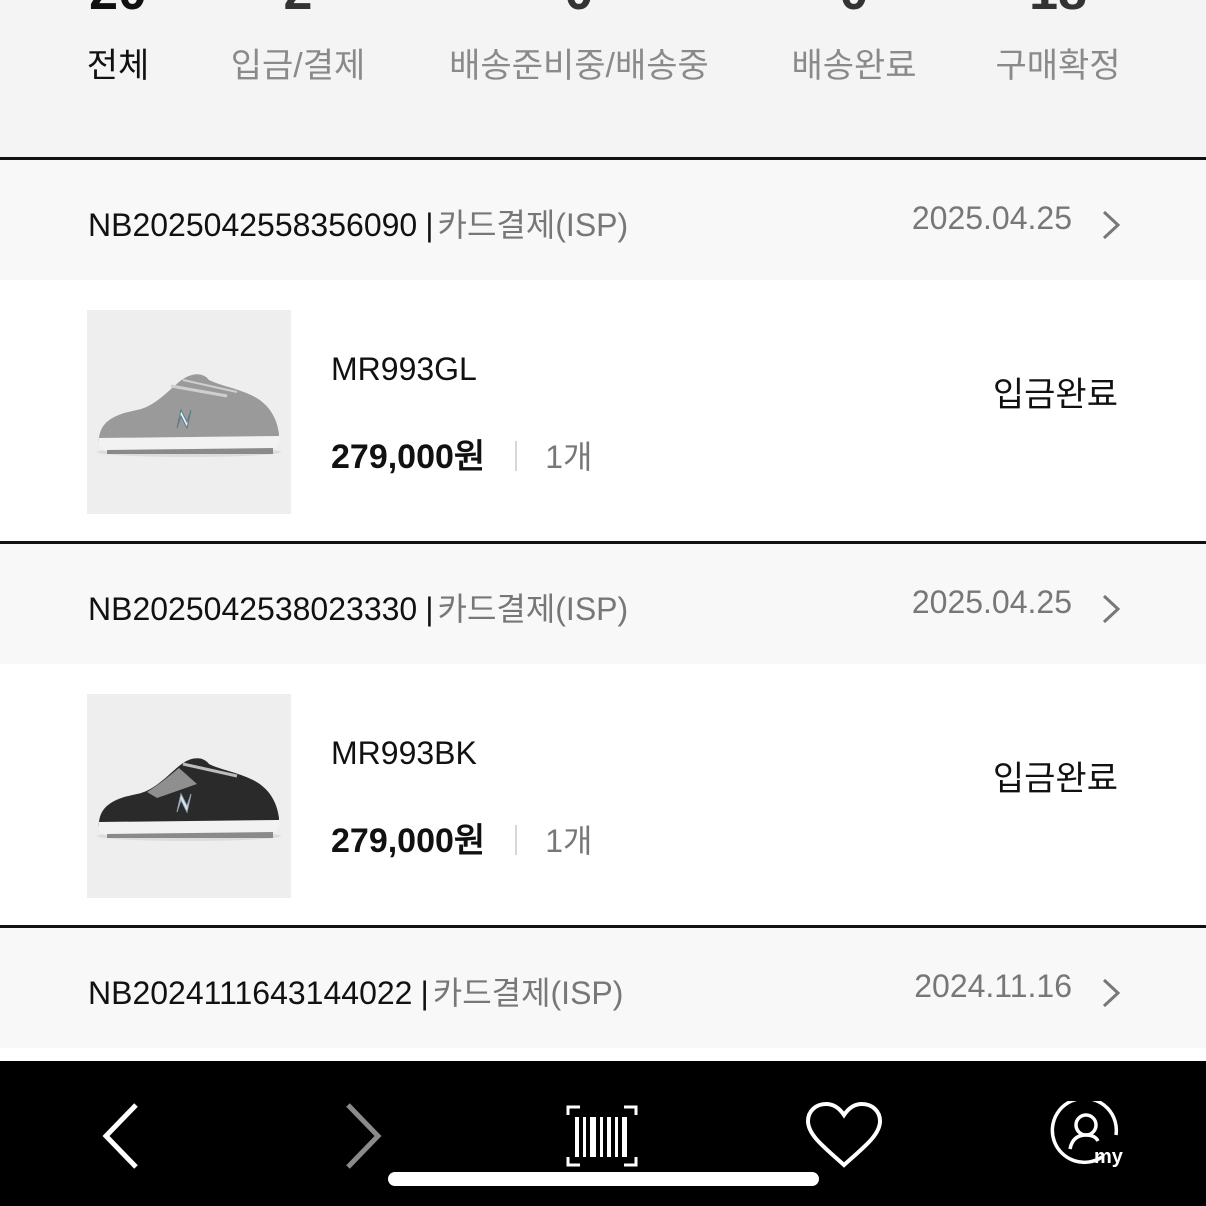 The image size is (1206, 1206). I want to click on product-name: MR993GL, so click(404, 369).